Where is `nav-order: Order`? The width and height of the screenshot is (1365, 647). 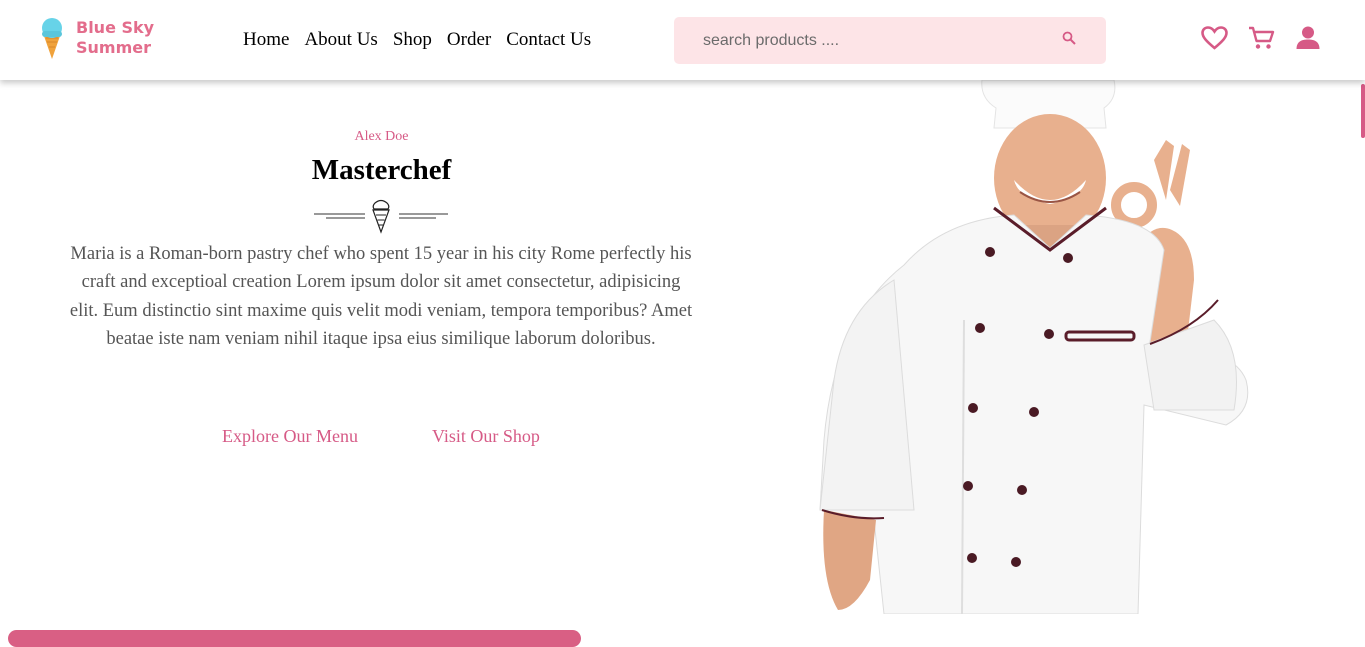 nav-order: Order is located at coordinates (469, 40).